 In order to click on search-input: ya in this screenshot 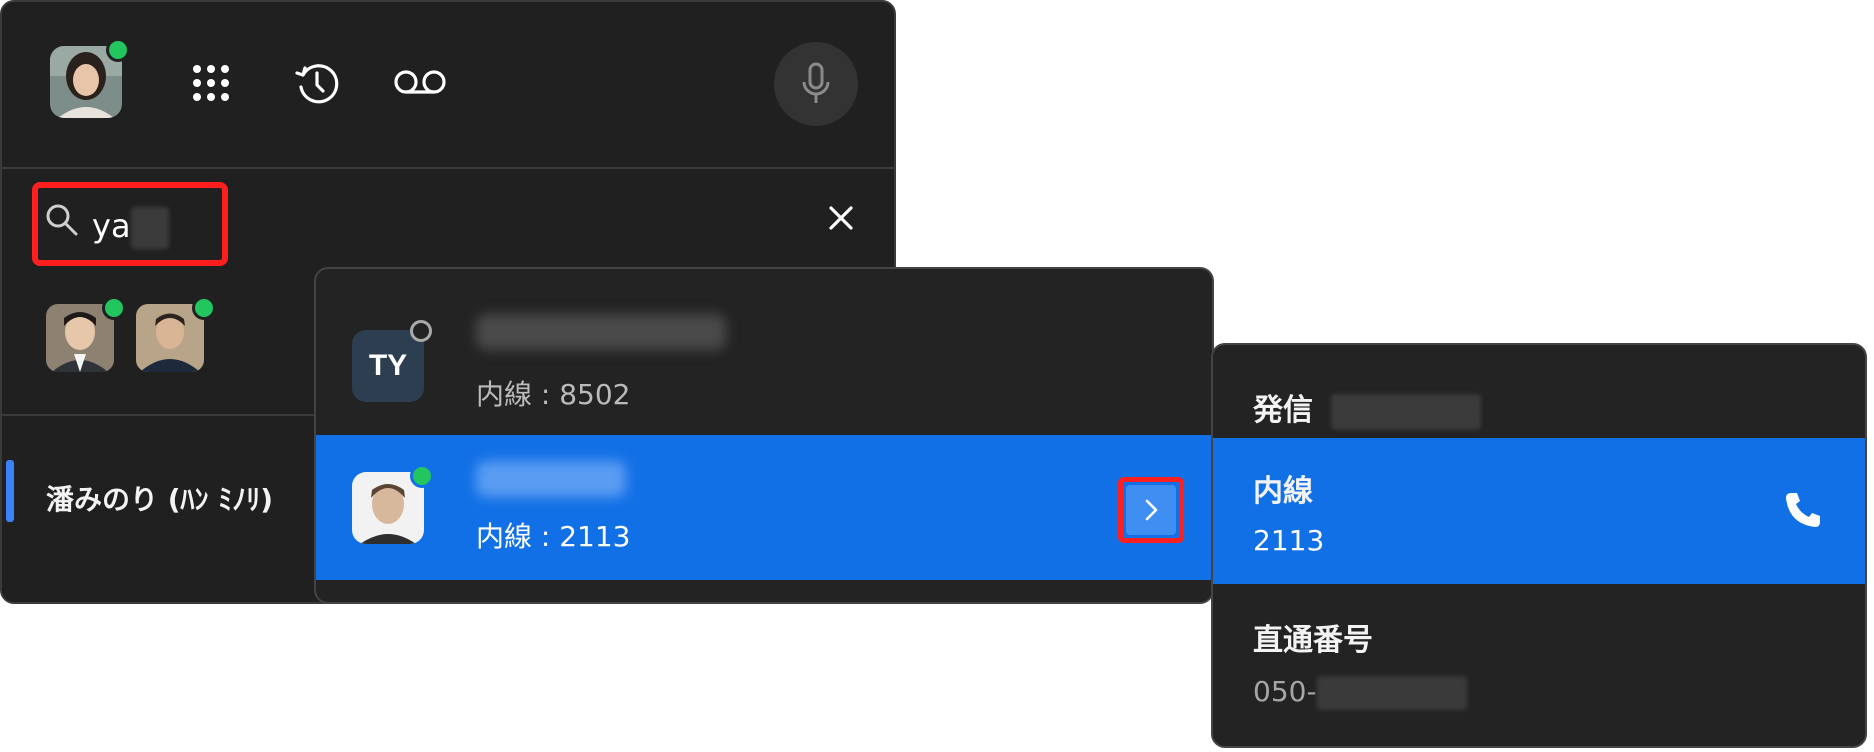, I will do `click(130, 228)`.